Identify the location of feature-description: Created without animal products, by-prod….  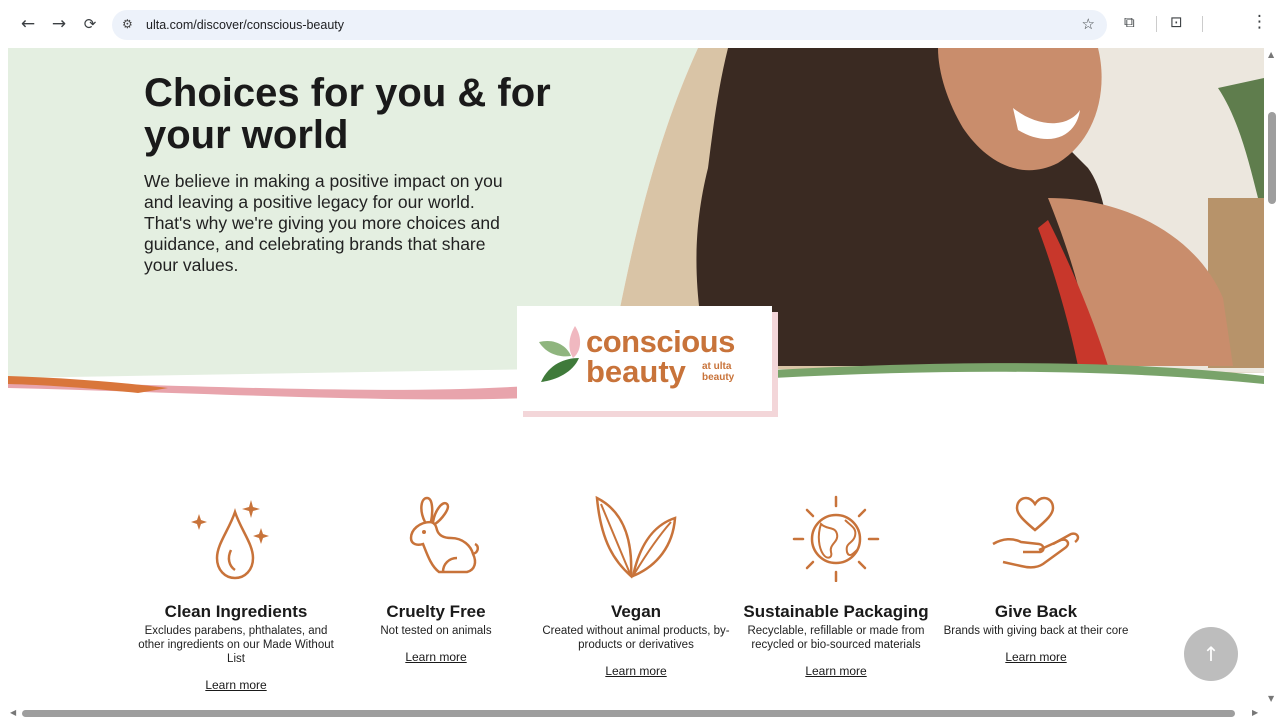
(636, 638).